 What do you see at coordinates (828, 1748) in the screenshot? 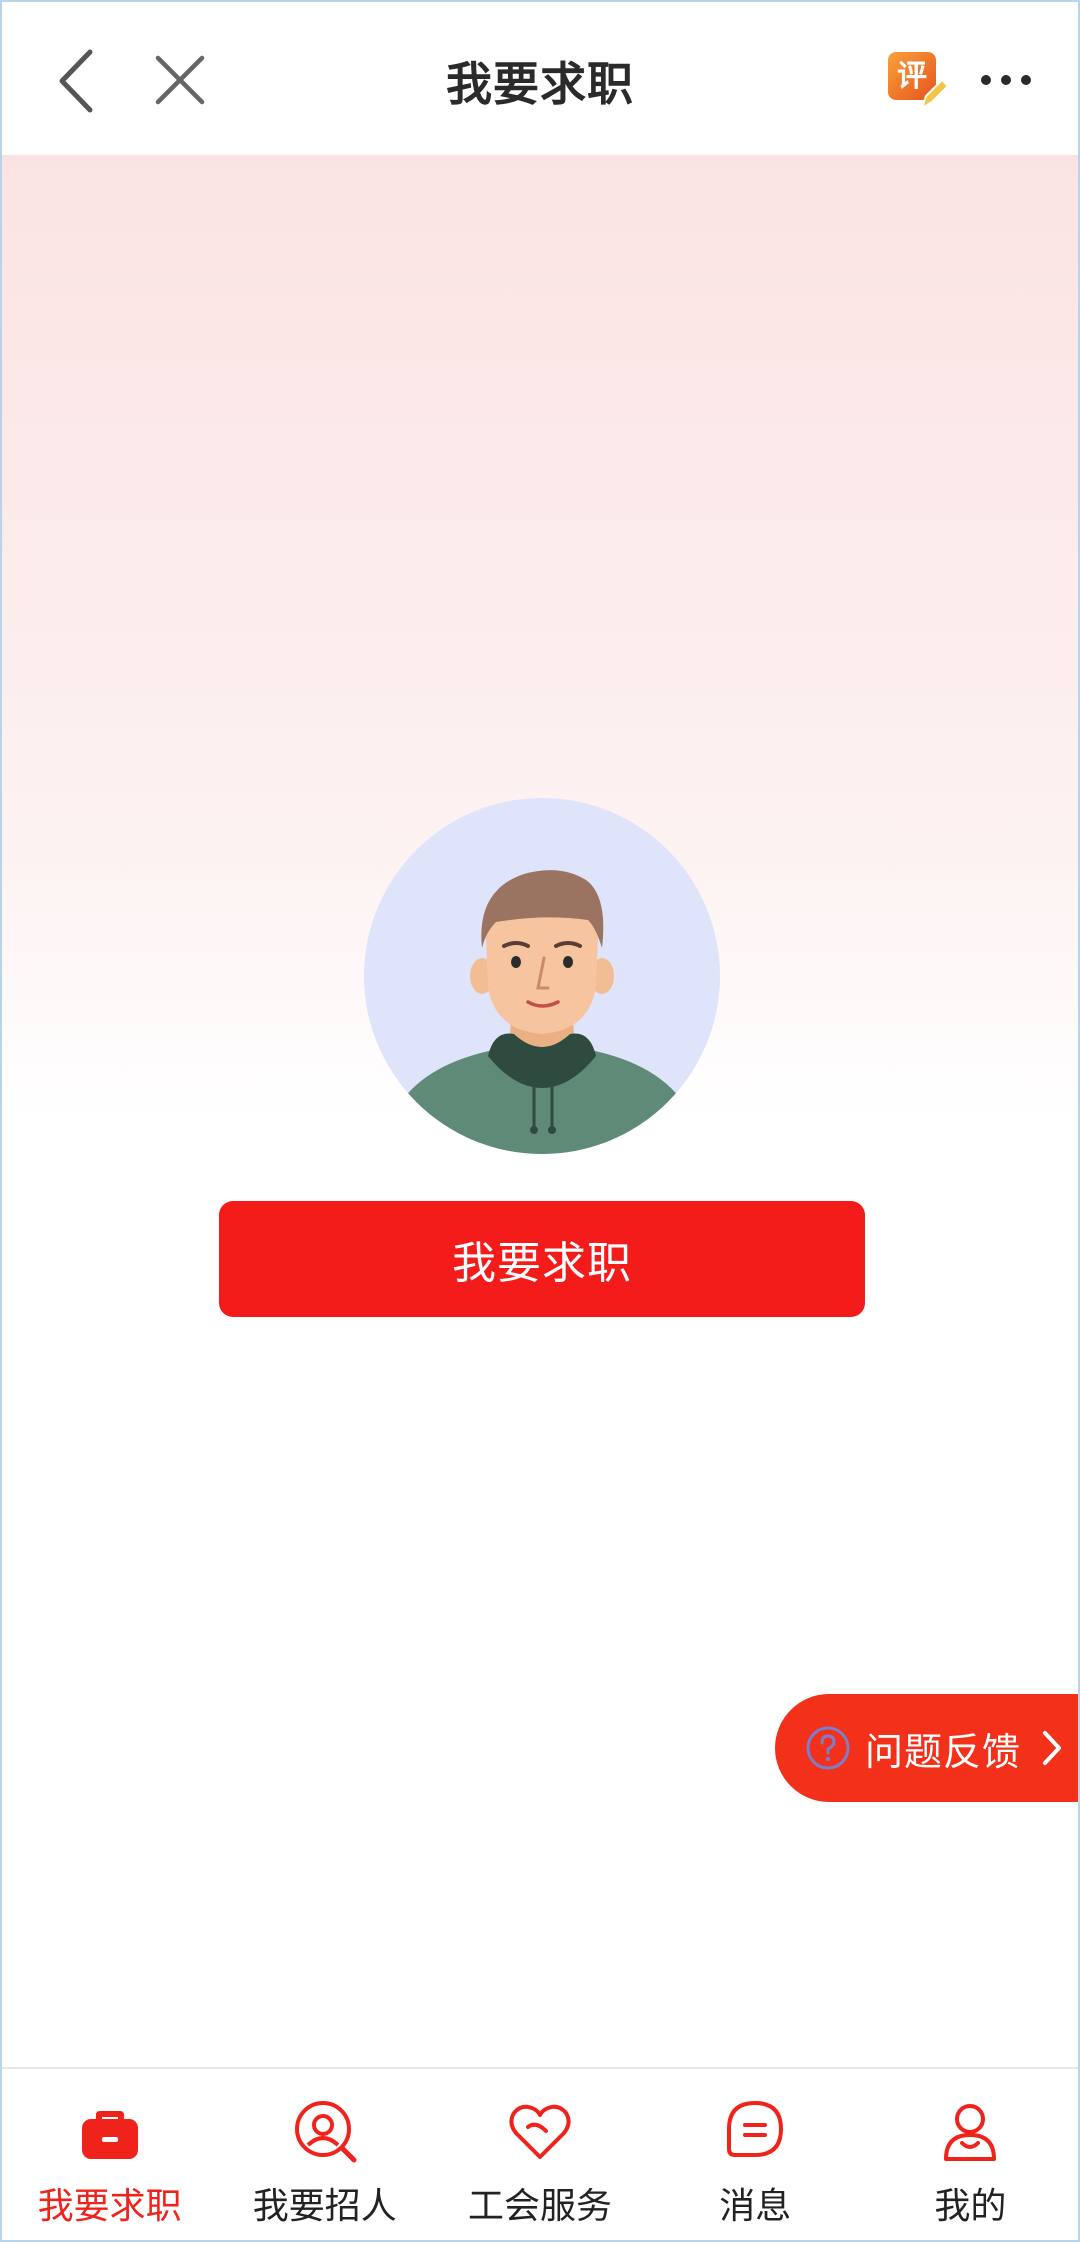
I see `question-circle-icon` at bounding box center [828, 1748].